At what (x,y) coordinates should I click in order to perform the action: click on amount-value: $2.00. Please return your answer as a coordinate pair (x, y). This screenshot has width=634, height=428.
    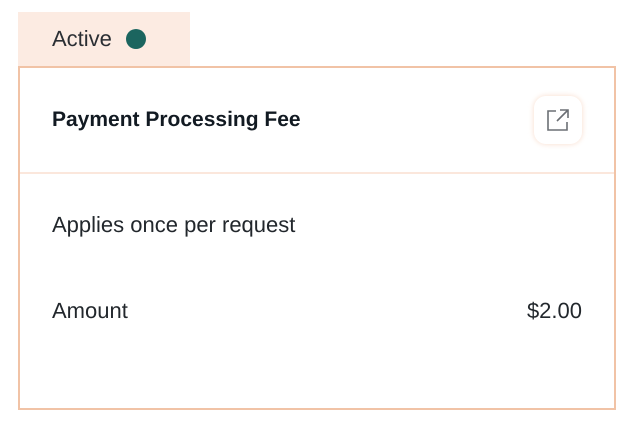
    Looking at the image, I should click on (554, 311).